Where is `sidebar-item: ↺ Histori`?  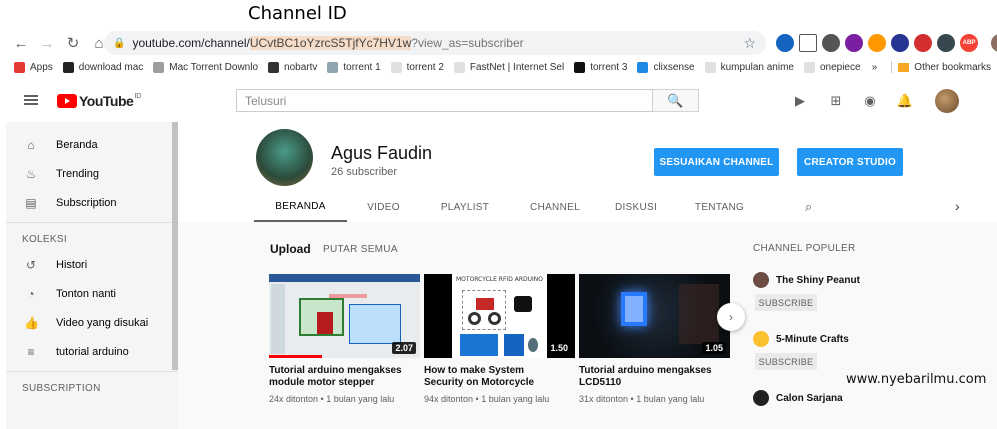 sidebar-item: ↺ Histori is located at coordinates (92, 264).